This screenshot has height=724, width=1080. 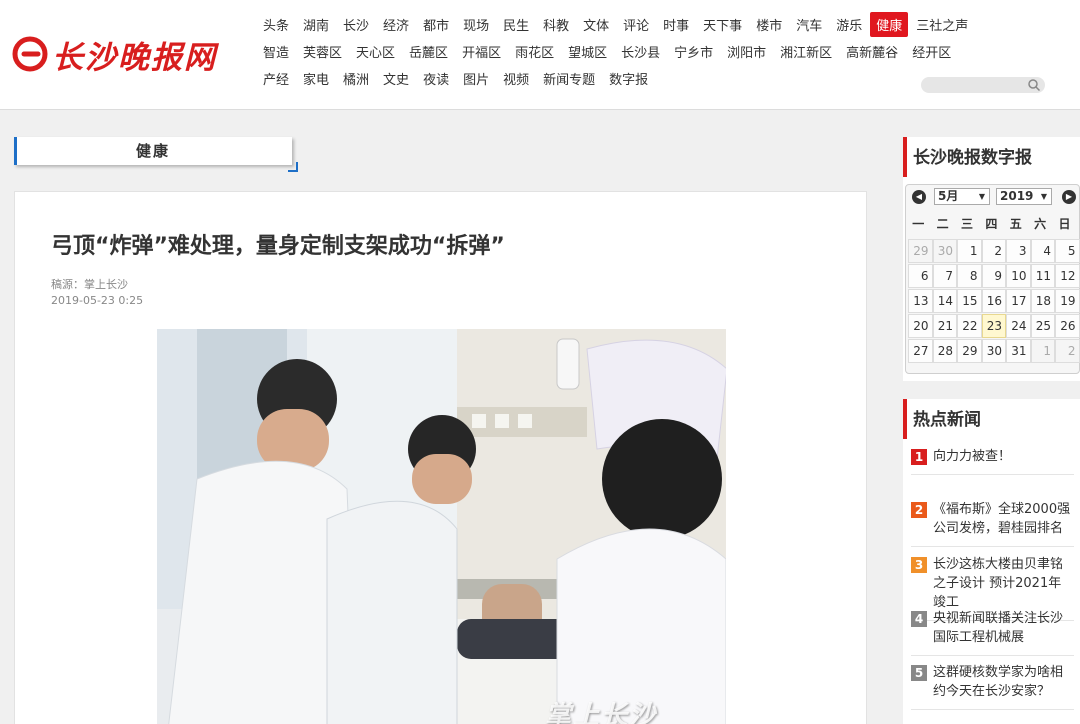 What do you see at coordinates (920, 276) in the screenshot?
I see `calendar-day: 6` at bounding box center [920, 276].